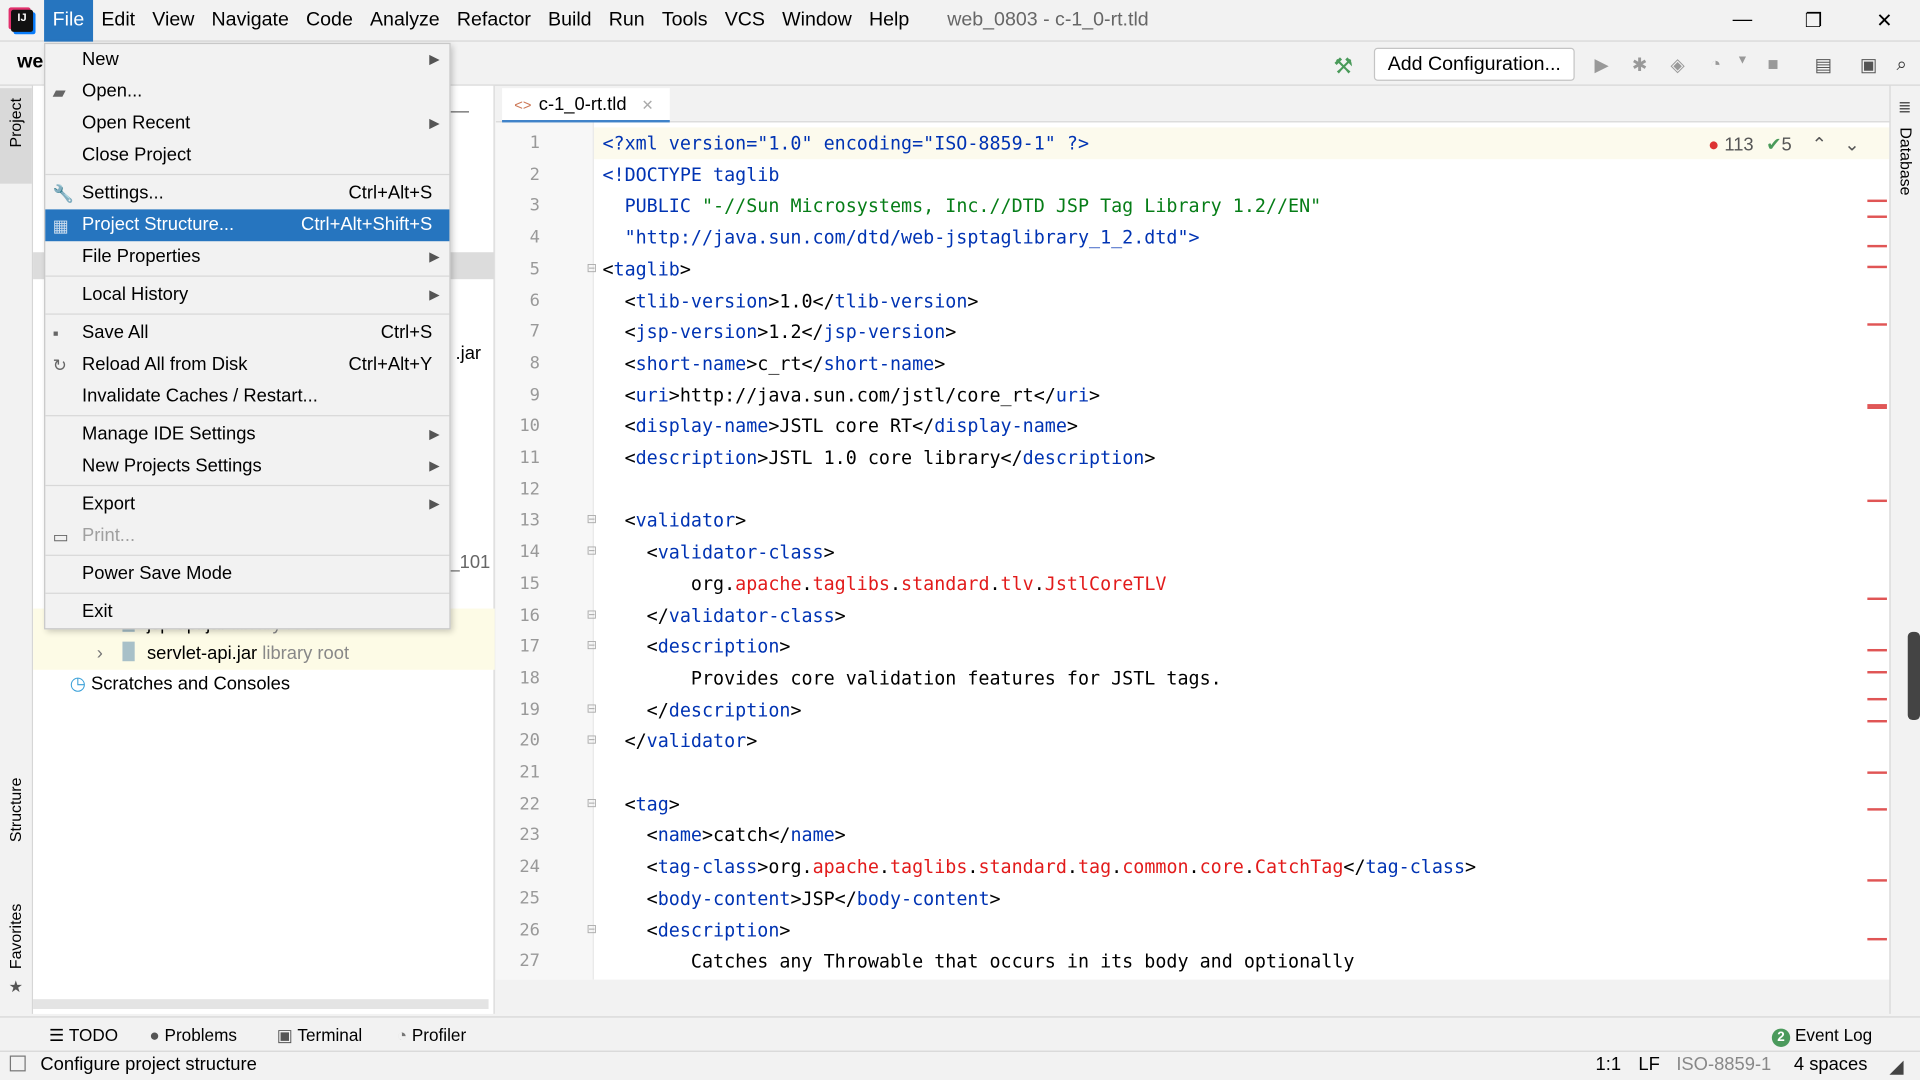  I want to click on collapse-icon: —, so click(460, 110).